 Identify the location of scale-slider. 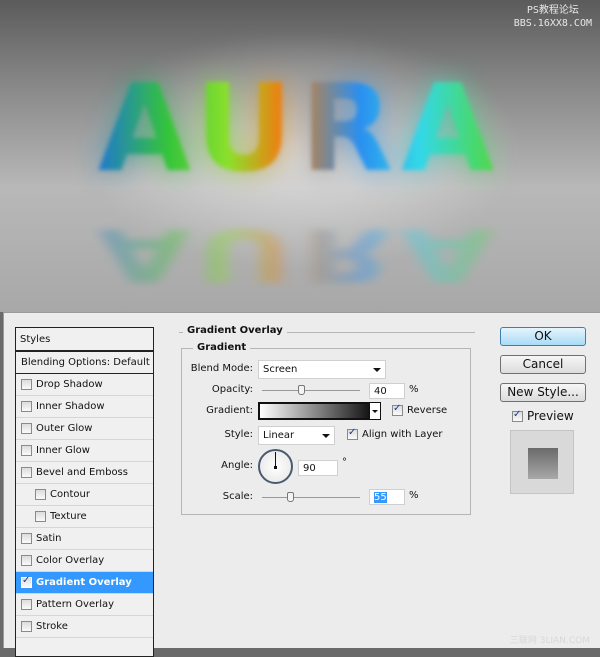
(311, 497).